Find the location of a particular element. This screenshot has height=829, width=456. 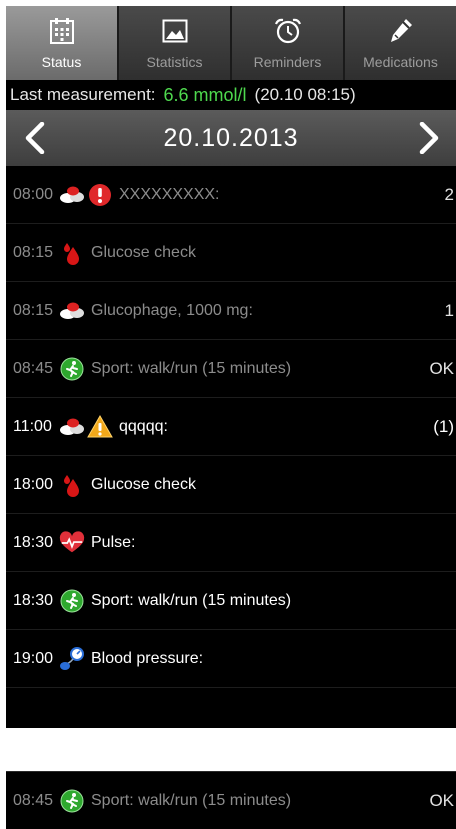

list-item: 19:00 Blood pressure: is located at coordinates (231, 659).